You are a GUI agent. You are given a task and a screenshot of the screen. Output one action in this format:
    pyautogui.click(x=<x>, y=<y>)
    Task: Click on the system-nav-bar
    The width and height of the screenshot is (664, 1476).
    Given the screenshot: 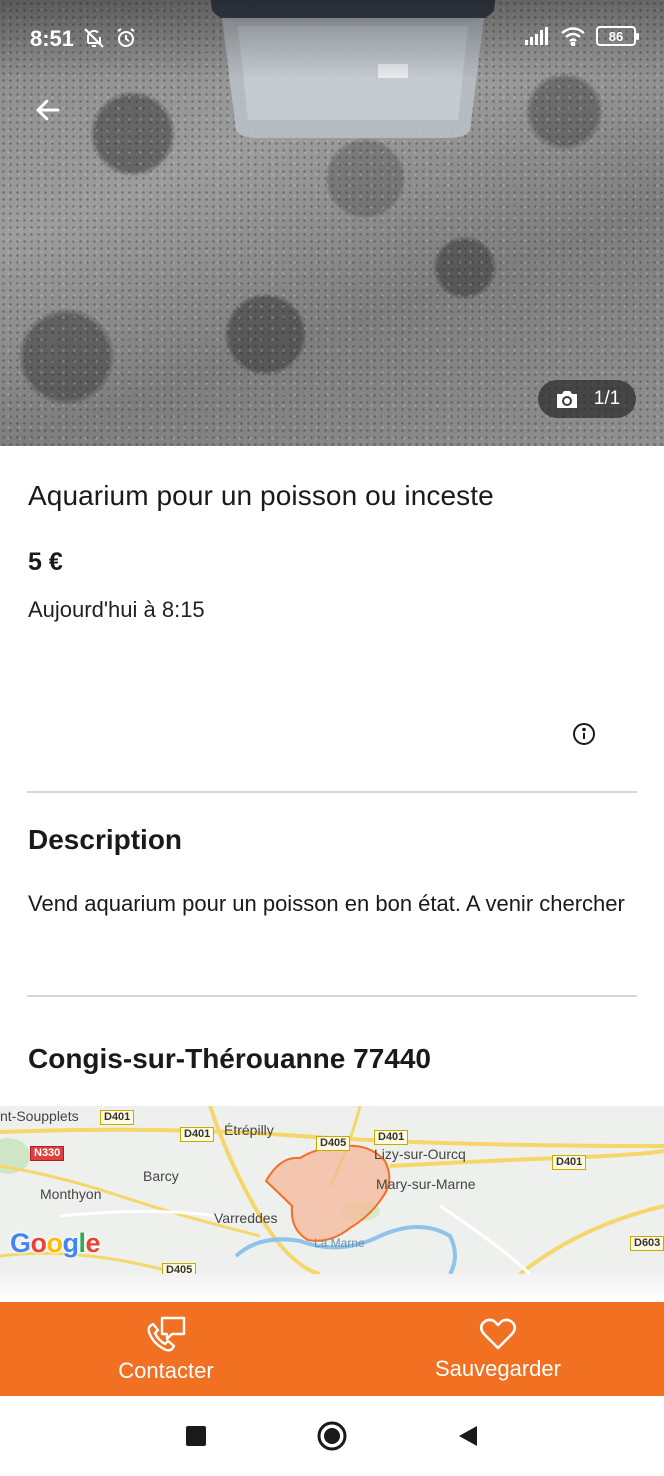 What is the action you would take?
    pyautogui.click(x=332, y=1436)
    